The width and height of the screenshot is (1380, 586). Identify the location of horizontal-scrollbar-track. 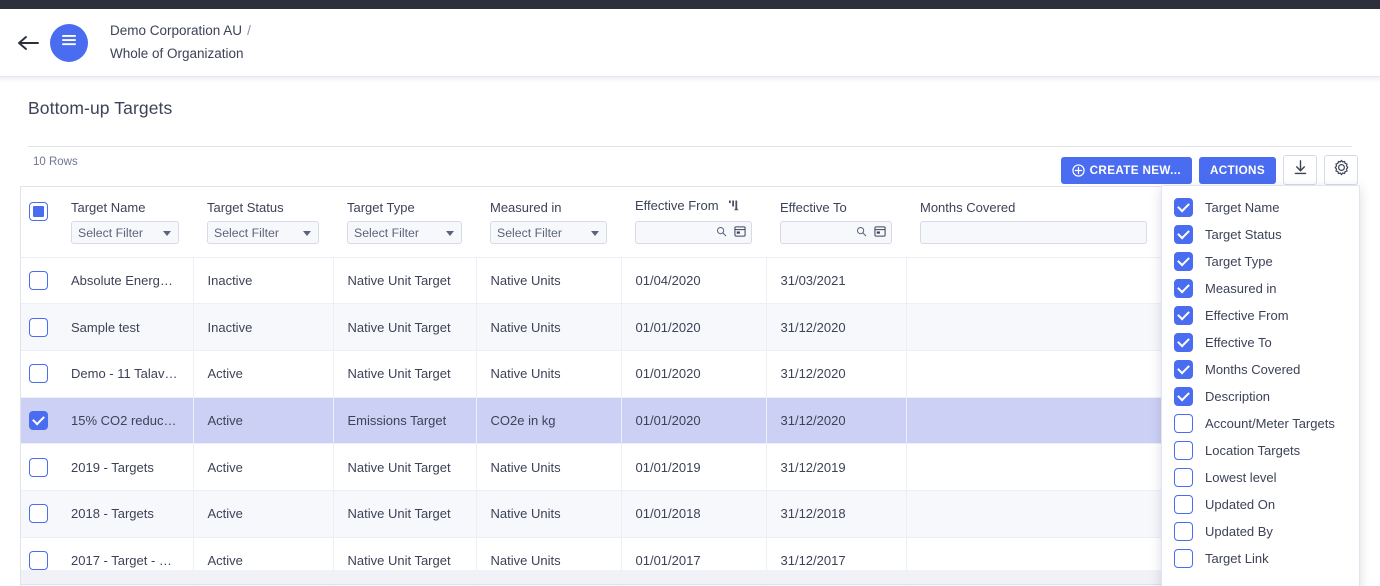
(690, 577).